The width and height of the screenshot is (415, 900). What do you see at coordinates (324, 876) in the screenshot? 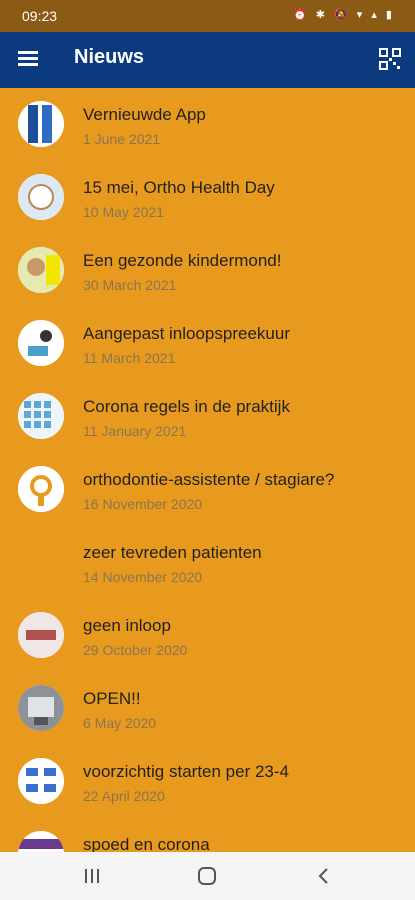
I see `back-icon` at bounding box center [324, 876].